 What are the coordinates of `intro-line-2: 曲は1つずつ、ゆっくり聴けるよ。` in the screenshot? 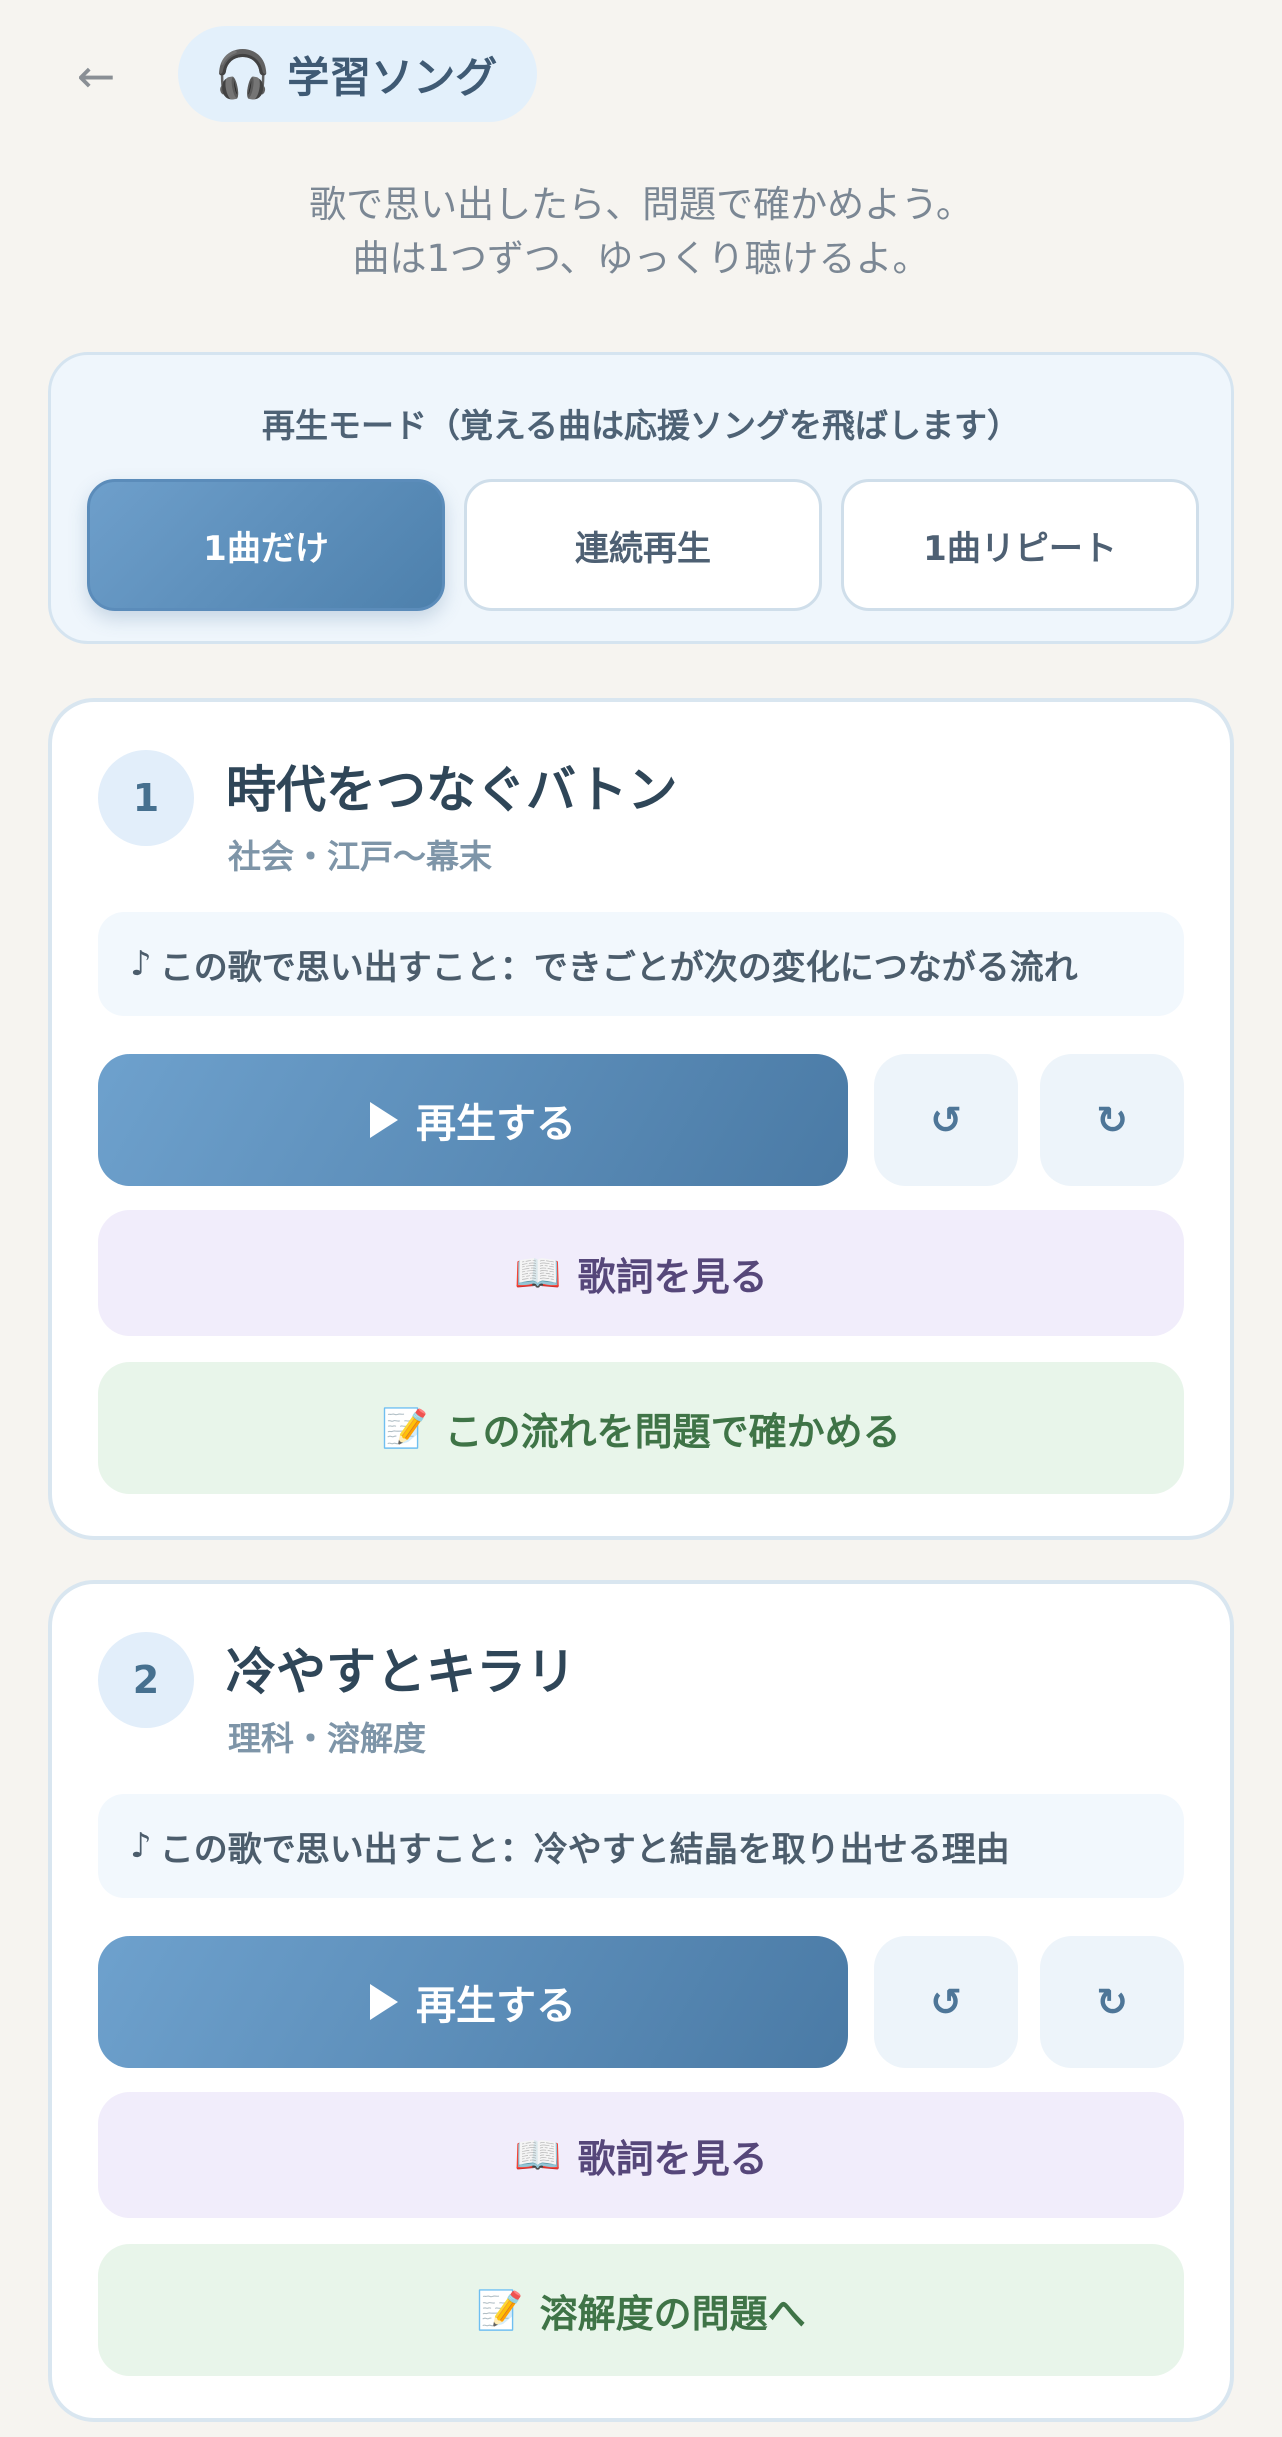 It's located at (641, 258).